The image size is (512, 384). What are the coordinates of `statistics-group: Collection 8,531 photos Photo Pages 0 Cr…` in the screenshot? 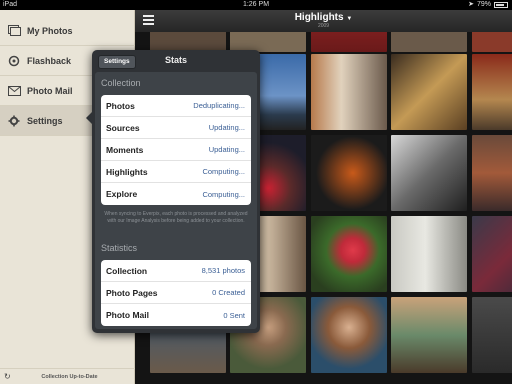 It's located at (176, 293).